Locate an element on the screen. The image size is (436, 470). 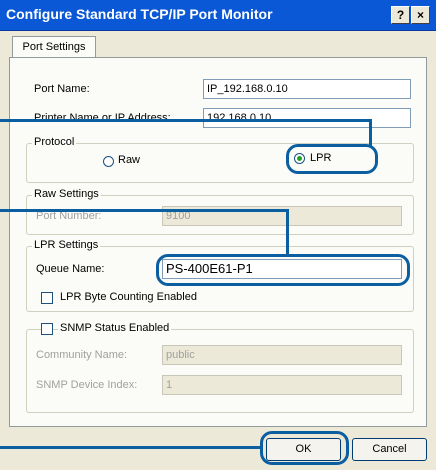
port-name-field: IP_192.168.0.10 is located at coordinates (307, 89).